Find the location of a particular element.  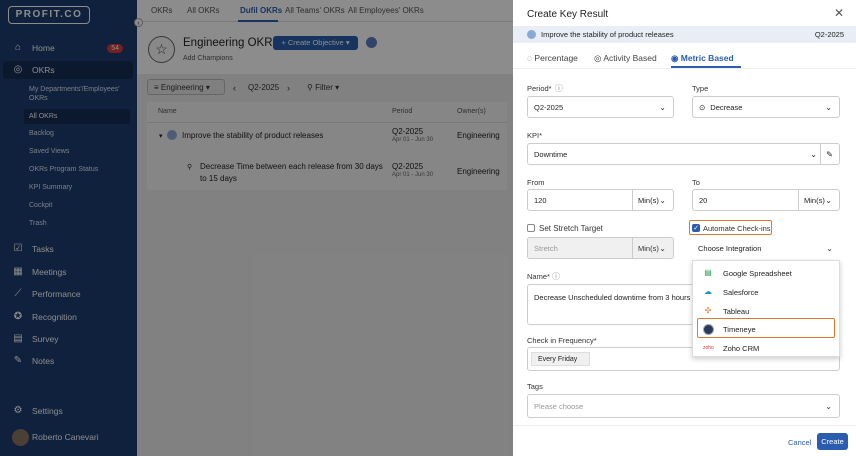

footer-divider is located at coordinates (684, 425).